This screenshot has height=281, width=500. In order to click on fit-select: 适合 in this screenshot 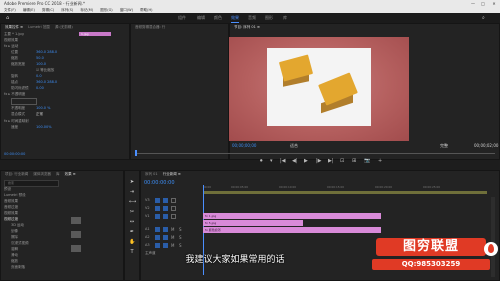, I will do `click(294, 146)`.